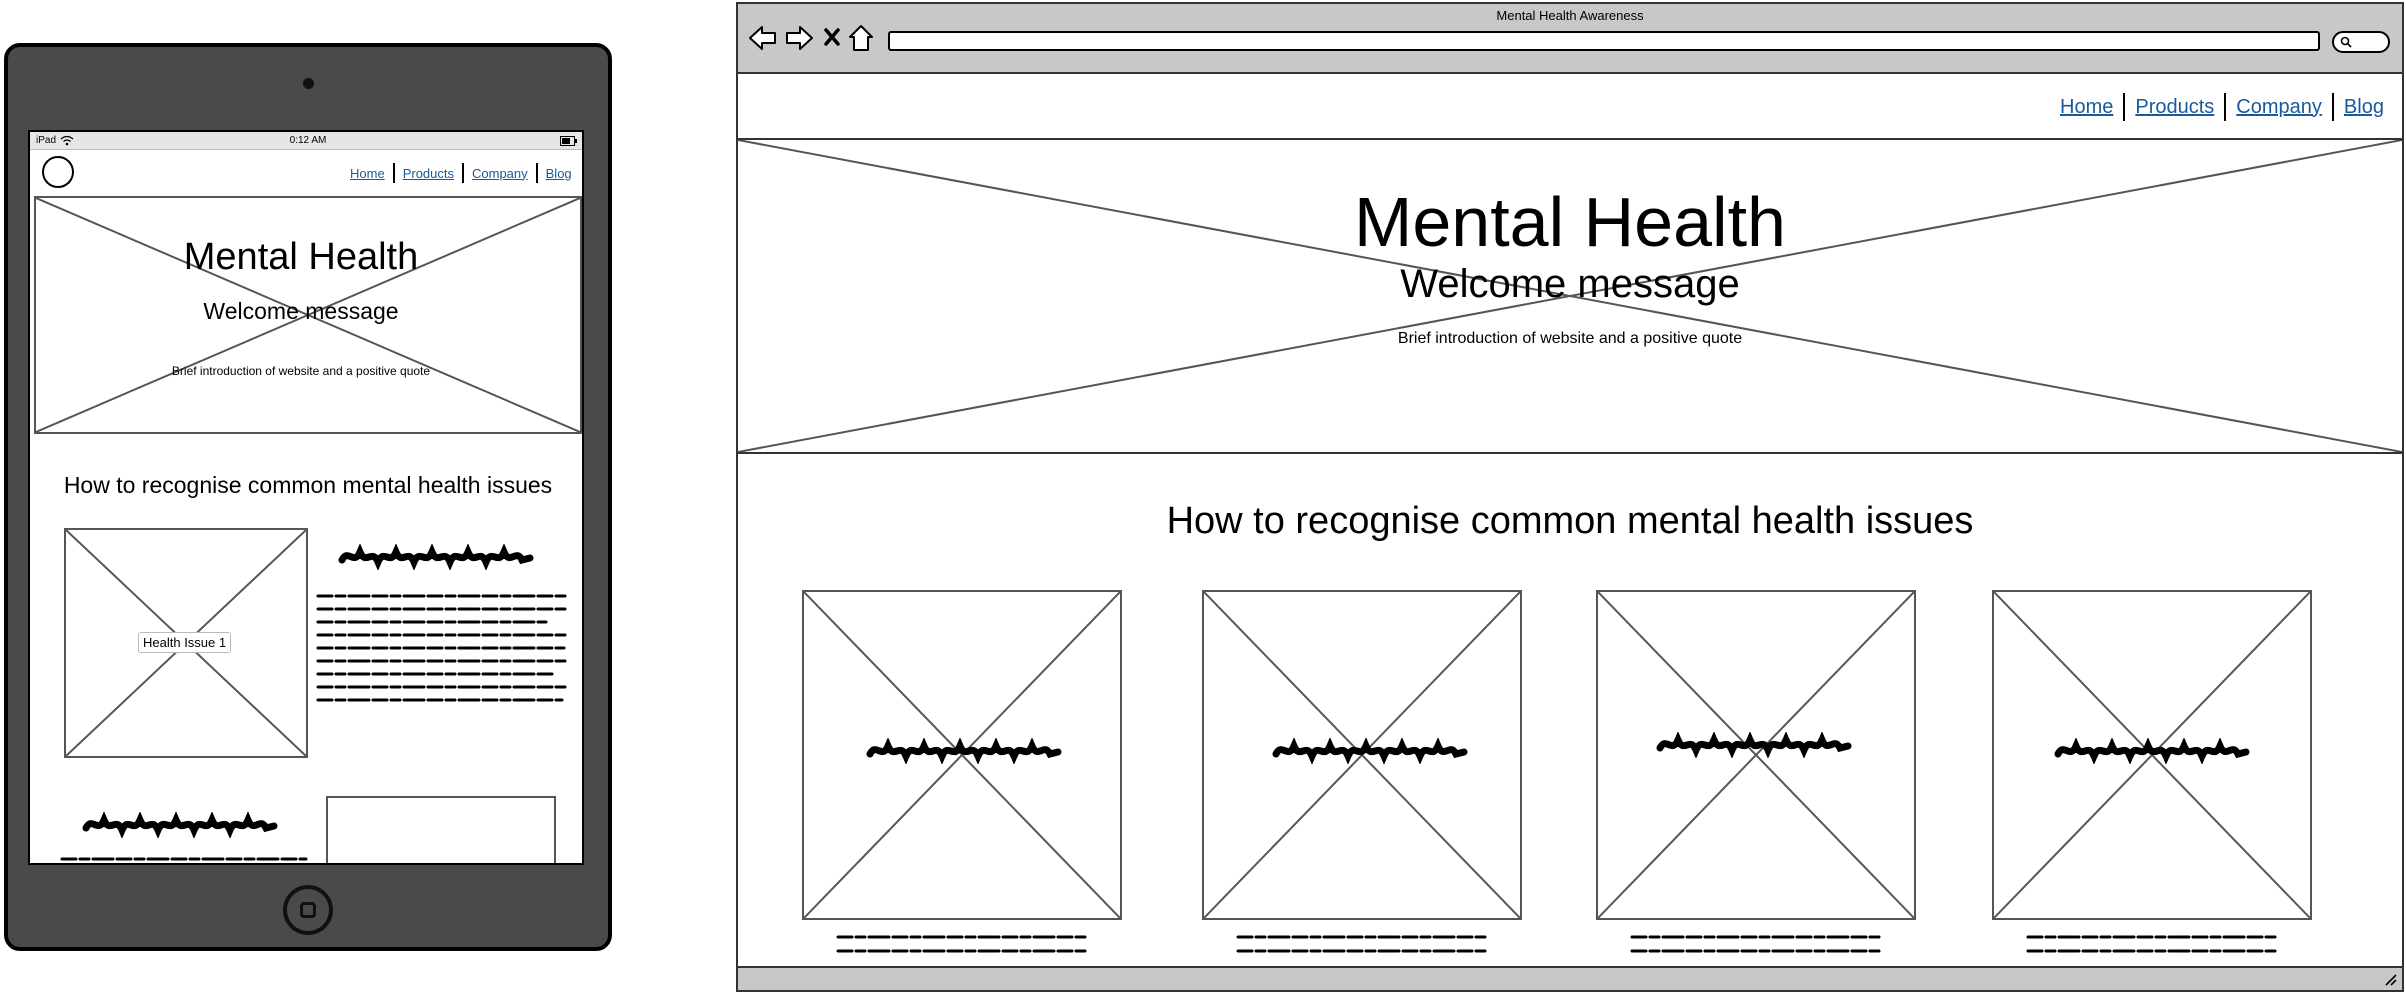  What do you see at coordinates (861, 38) in the screenshot?
I see `home-icon` at bounding box center [861, 38].